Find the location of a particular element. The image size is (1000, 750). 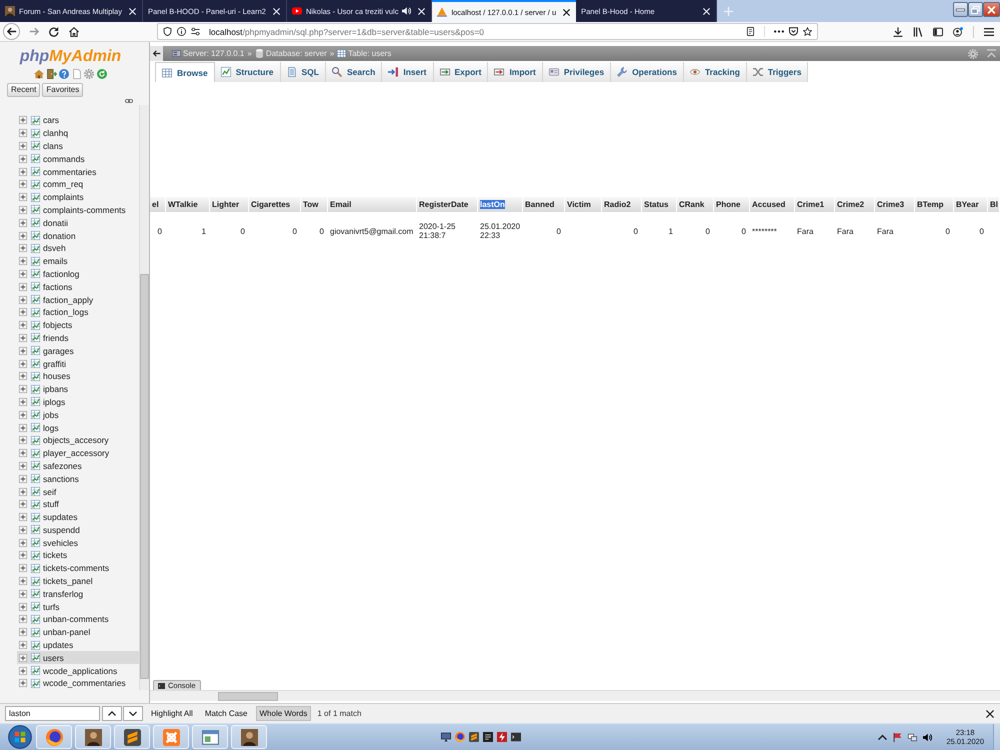

minimize-button is located at coordinates (960, 9).